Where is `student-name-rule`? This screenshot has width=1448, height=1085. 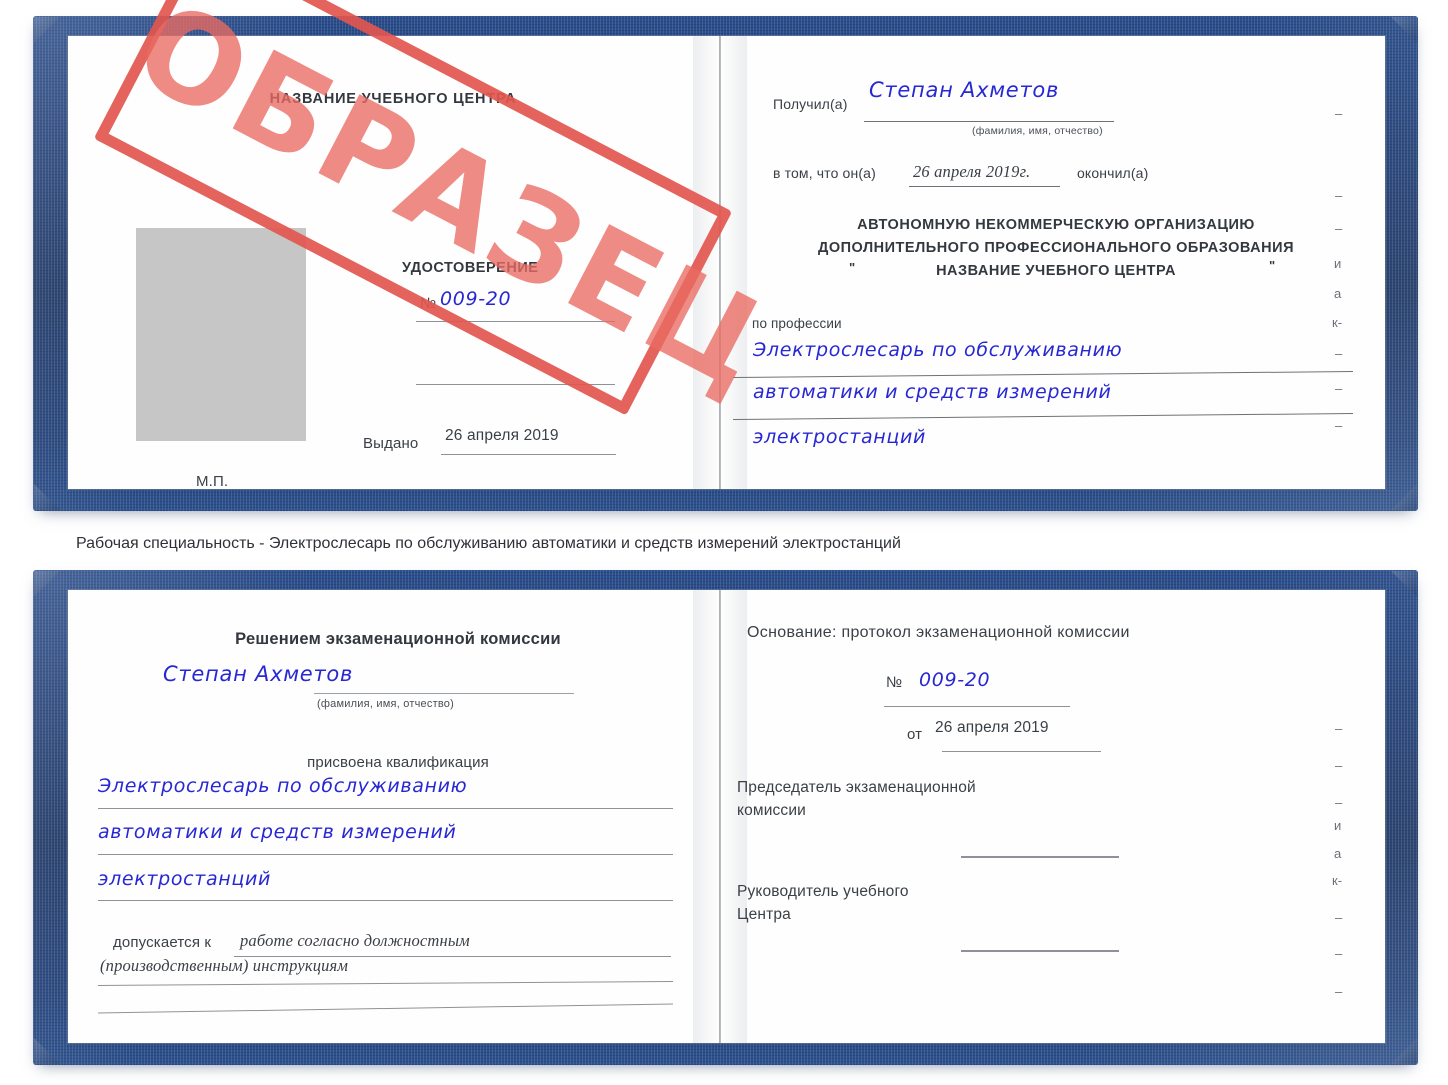
student-name-rule is located at coordinates (444, 693).